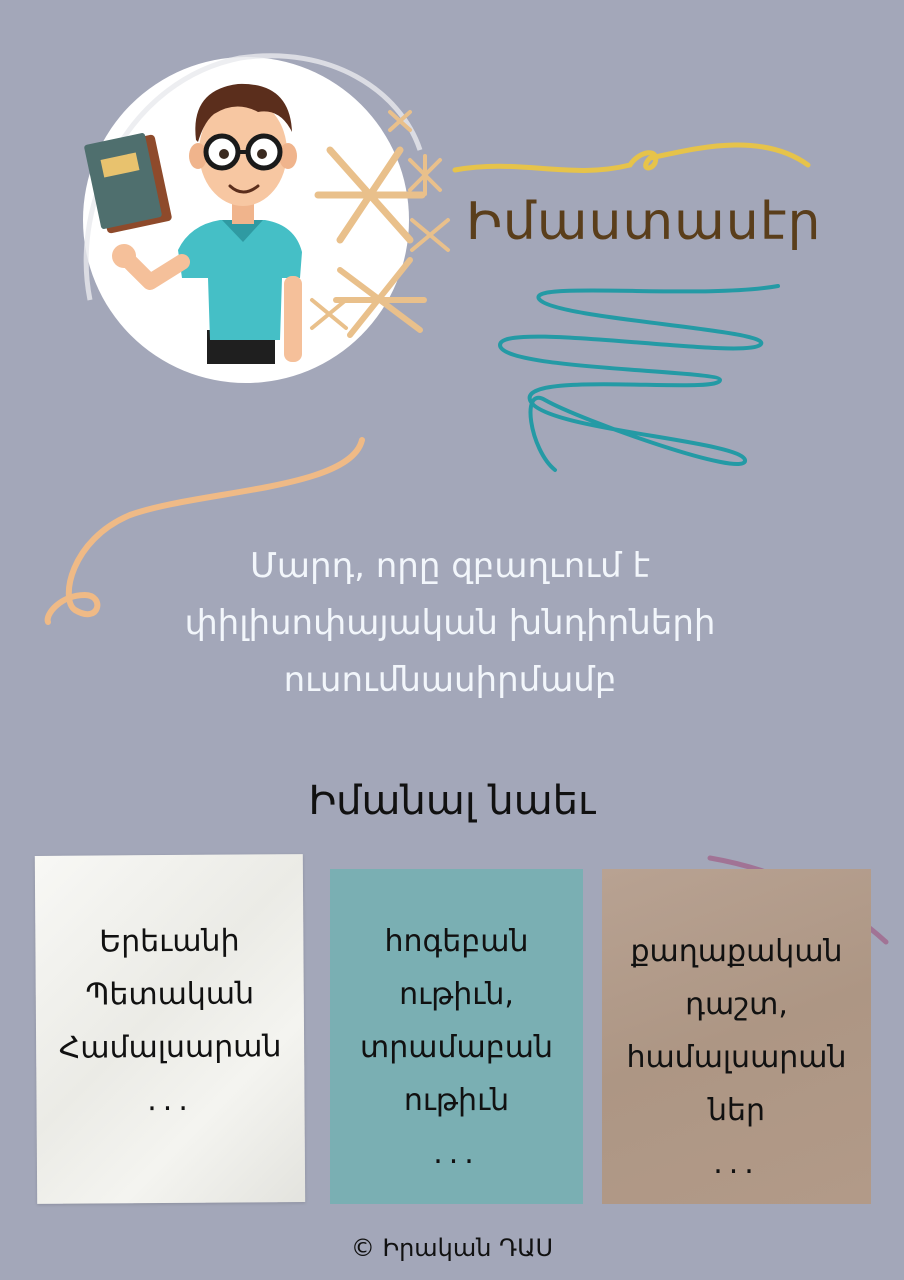 The image size is (904, 1280). Describe the element at coordinates (169, 941) in the screenshot. I see `card-line: Երեւանի` at that location.